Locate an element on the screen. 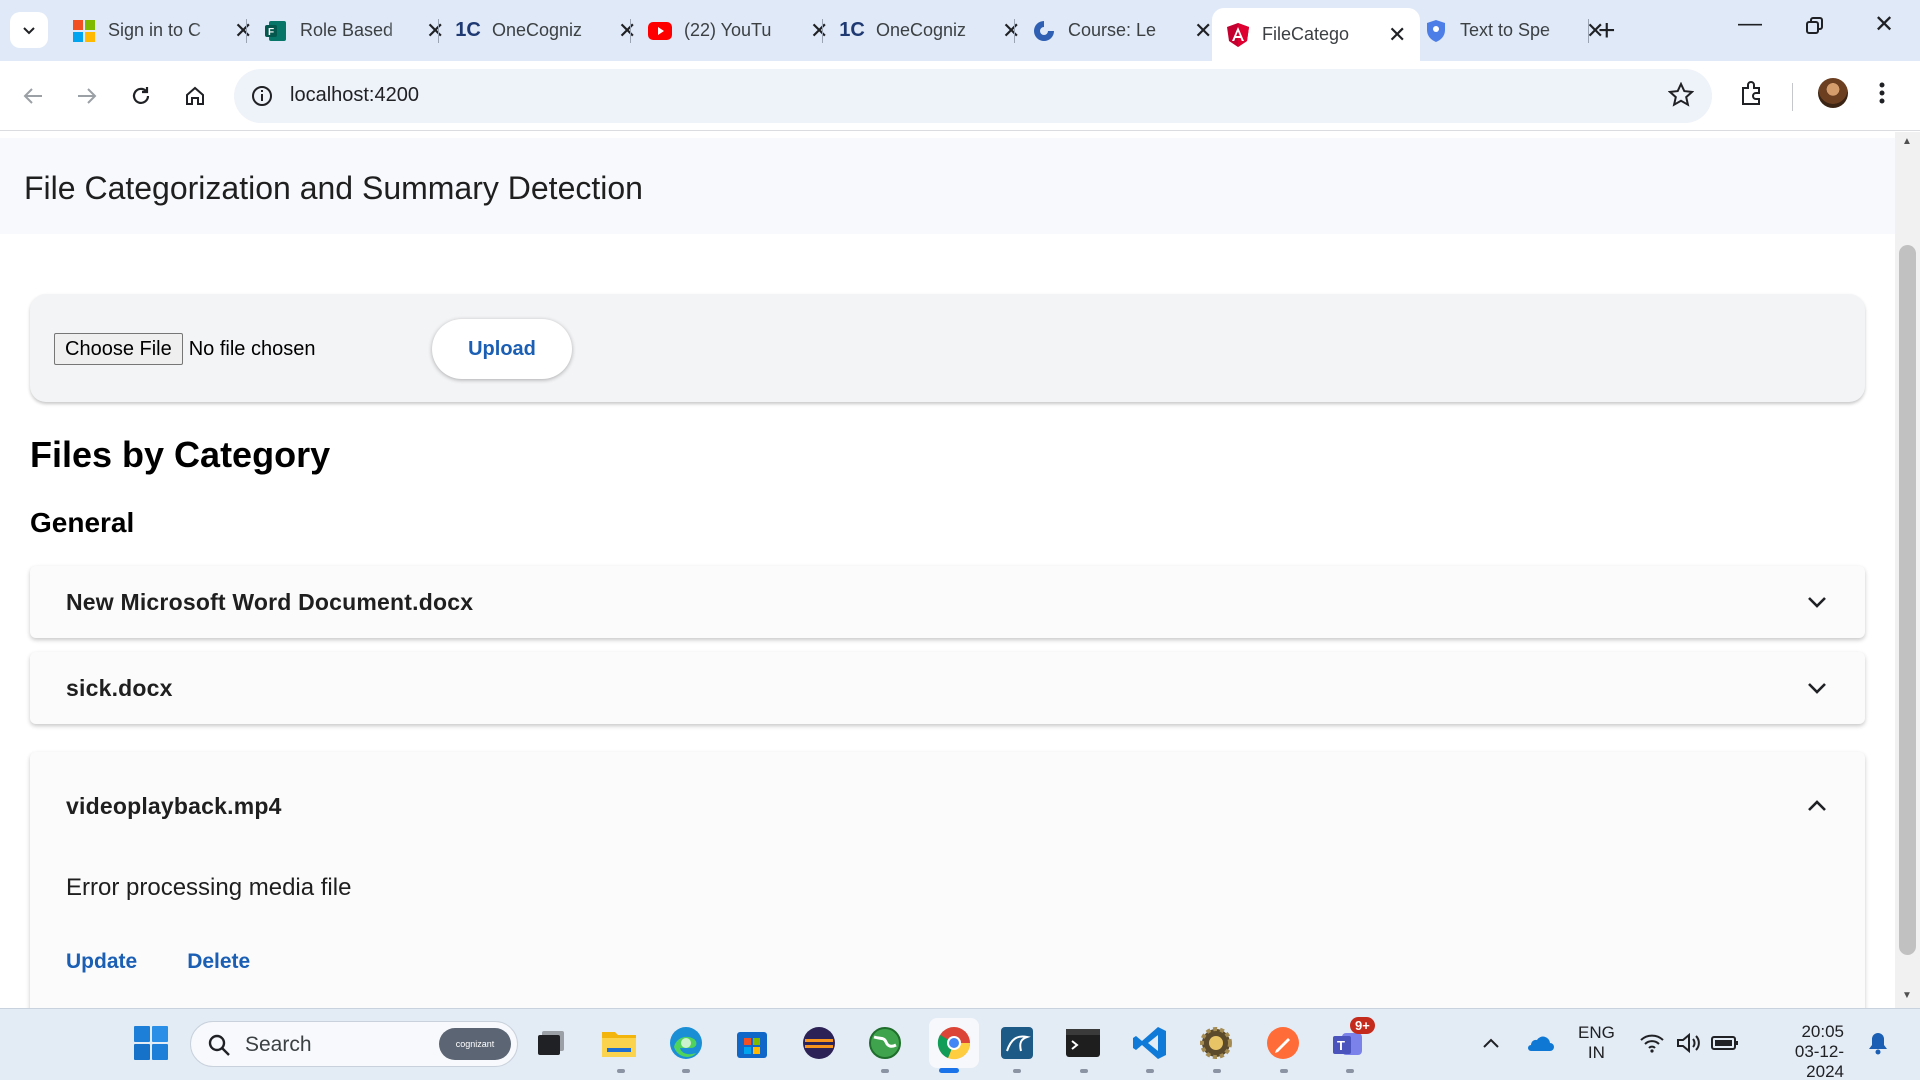  tab-course: Course: Le ✕ is located at coordinates (1122, 30).